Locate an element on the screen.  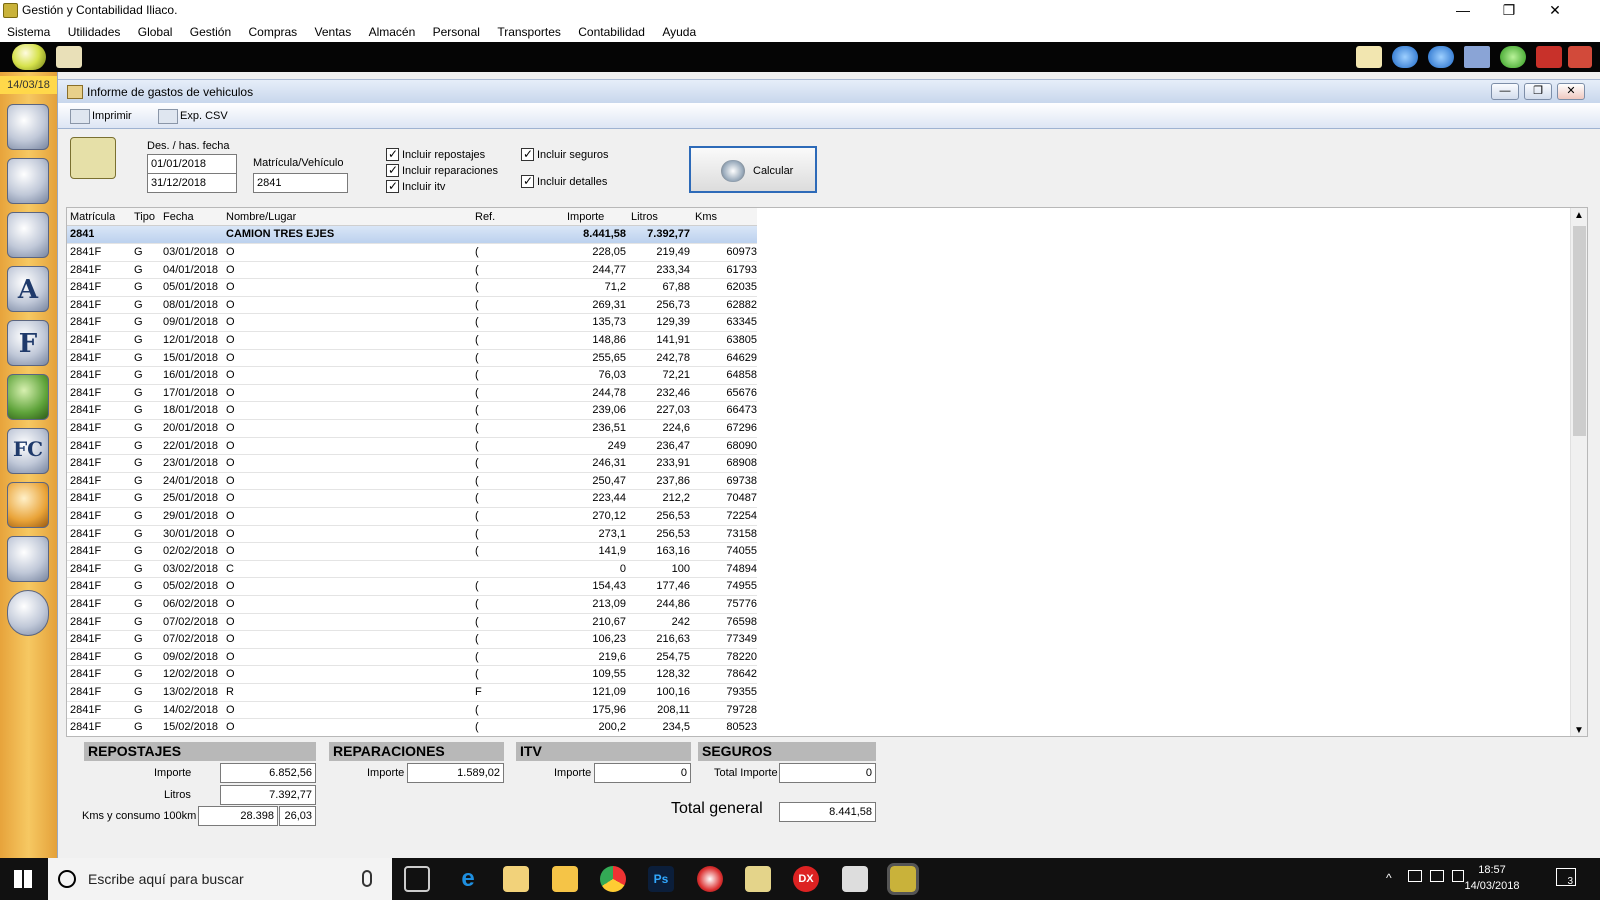
table-row: 2841F G 02/02/2018 O (141,9 163,16 74055 is located at coordinates (412, 552).